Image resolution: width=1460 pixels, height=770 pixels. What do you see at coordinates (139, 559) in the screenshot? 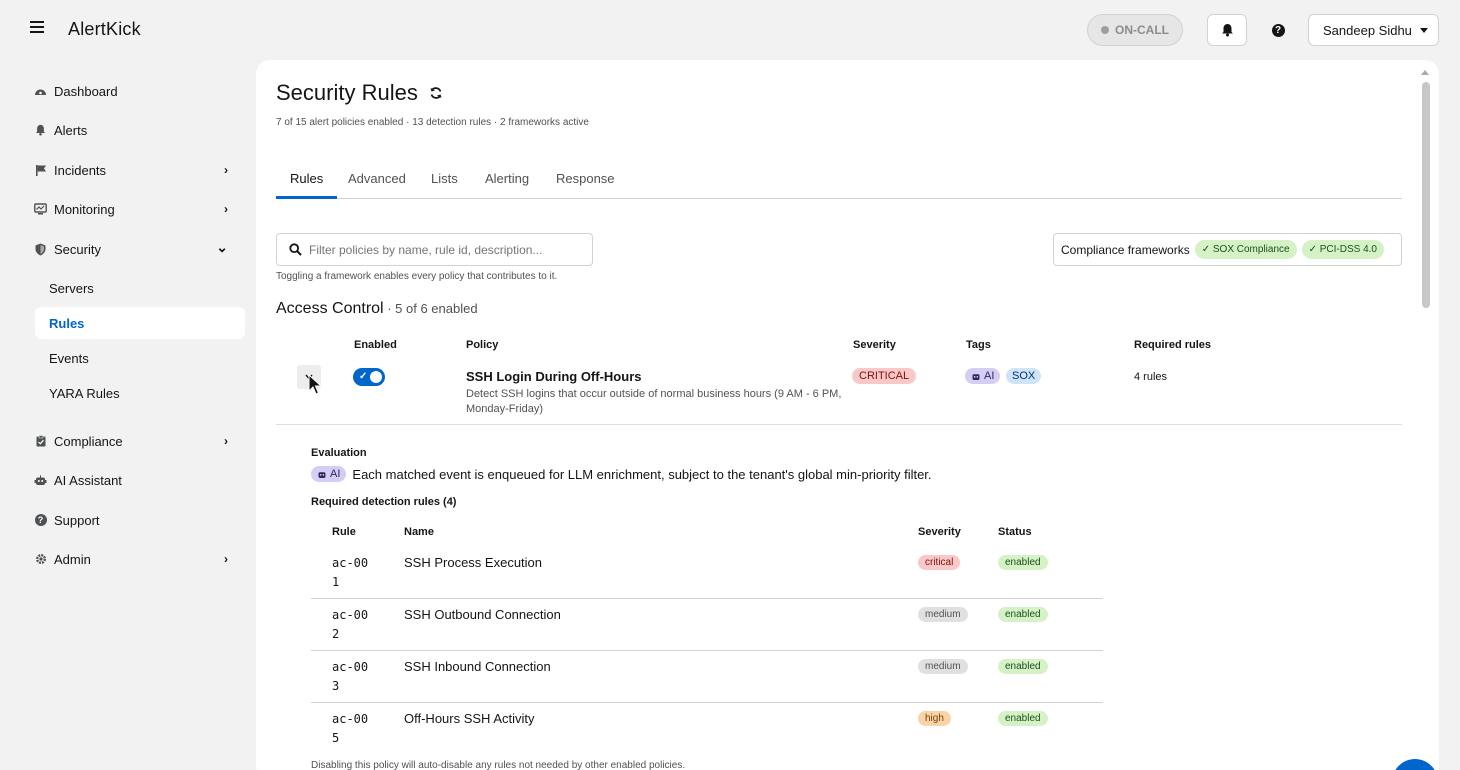
I see `sidebar-item-admin: Admin ›` at bounding box center [139, 559].